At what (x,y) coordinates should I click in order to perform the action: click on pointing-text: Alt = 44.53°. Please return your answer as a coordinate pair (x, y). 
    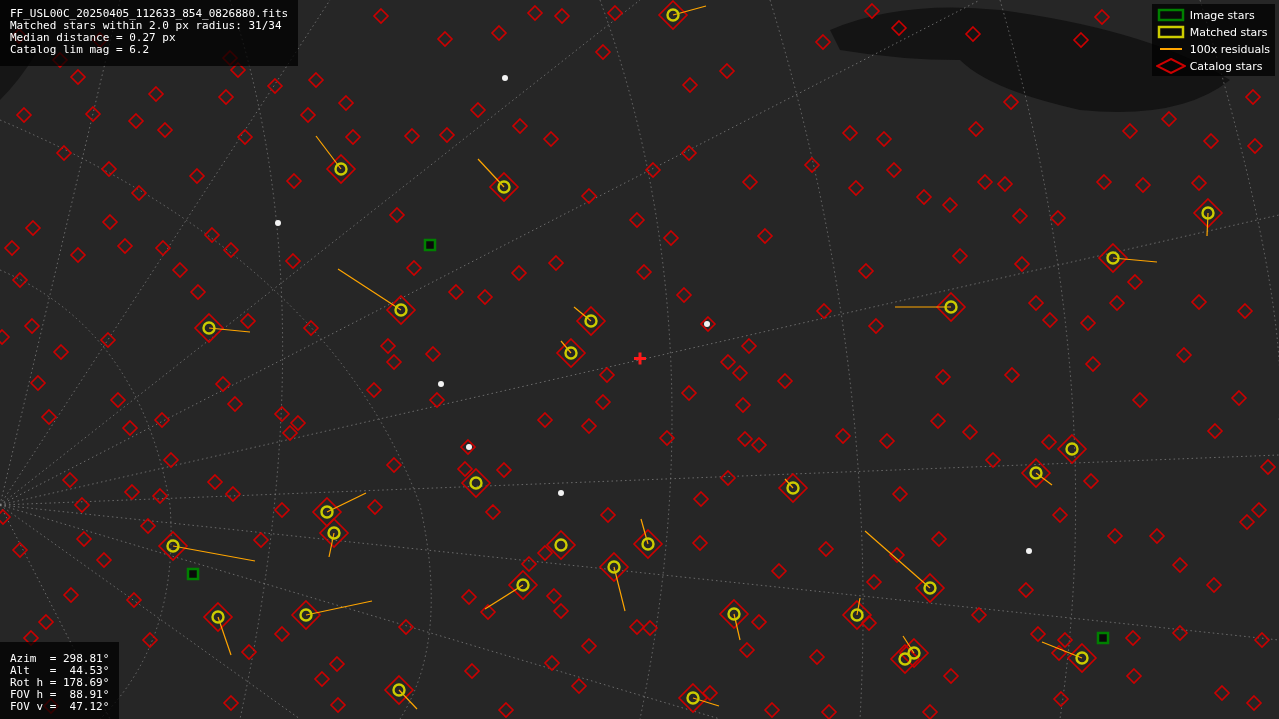
    Looking at the image, I should click on (60, 671).